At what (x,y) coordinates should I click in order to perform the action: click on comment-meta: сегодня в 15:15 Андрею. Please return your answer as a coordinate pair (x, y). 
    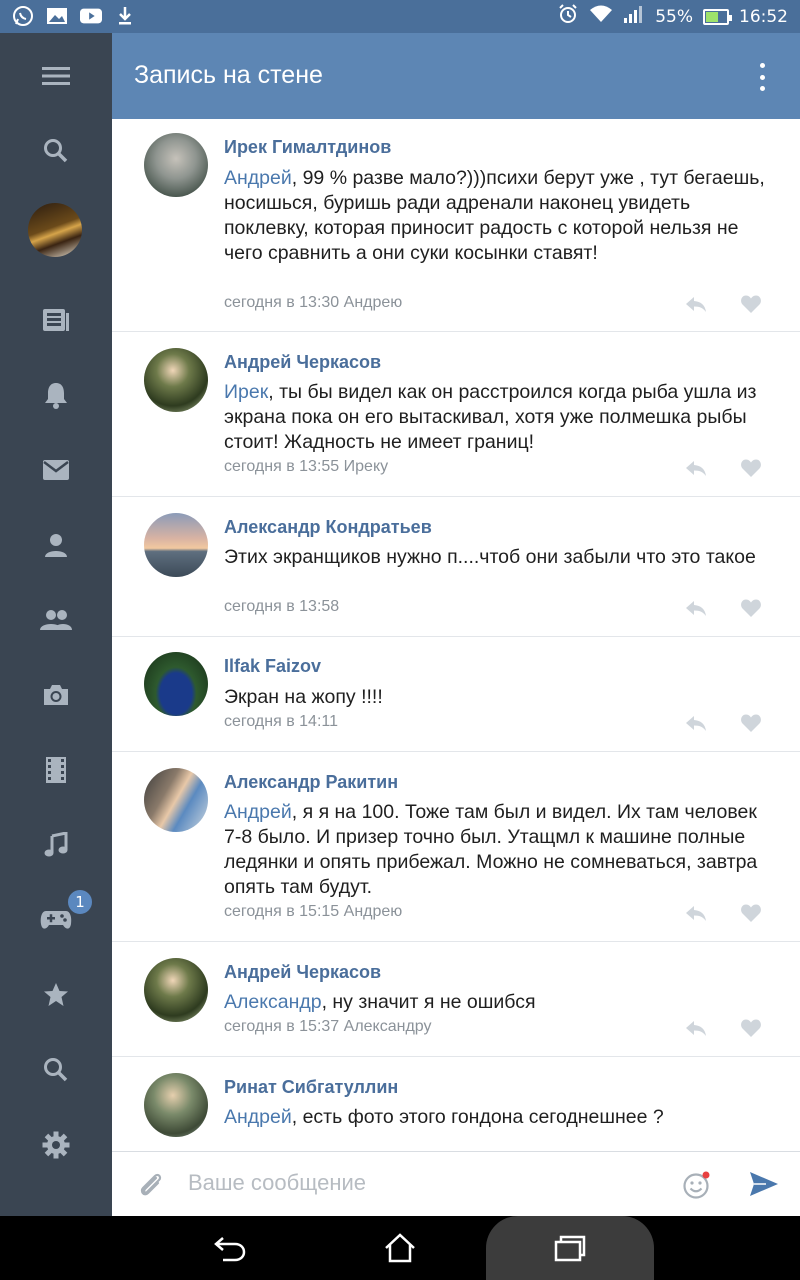
    Looking at the image, I should click on (313, 911).